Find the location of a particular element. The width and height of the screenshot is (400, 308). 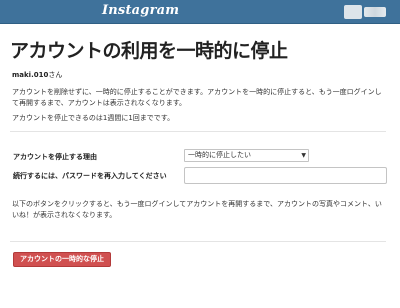

reason-selected-value: 一時的に停止したい is located at coordinates (219, 155).